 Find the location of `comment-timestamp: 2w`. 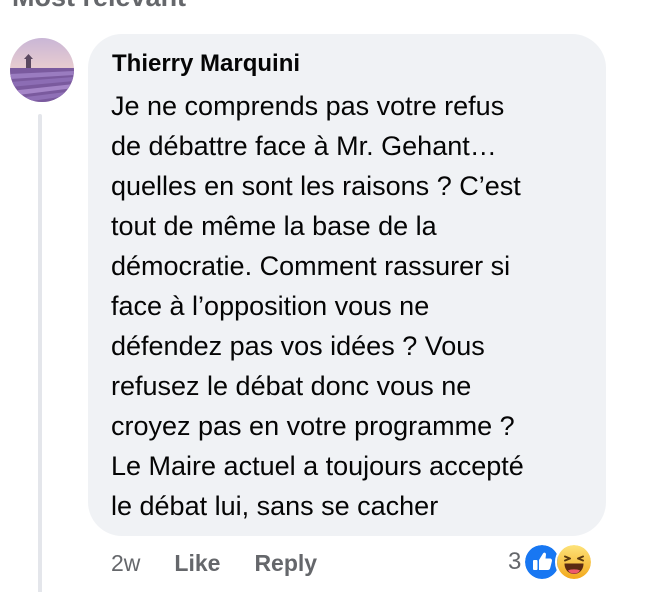

comment-timestamp: 2w is located at coordinates (125, 563).